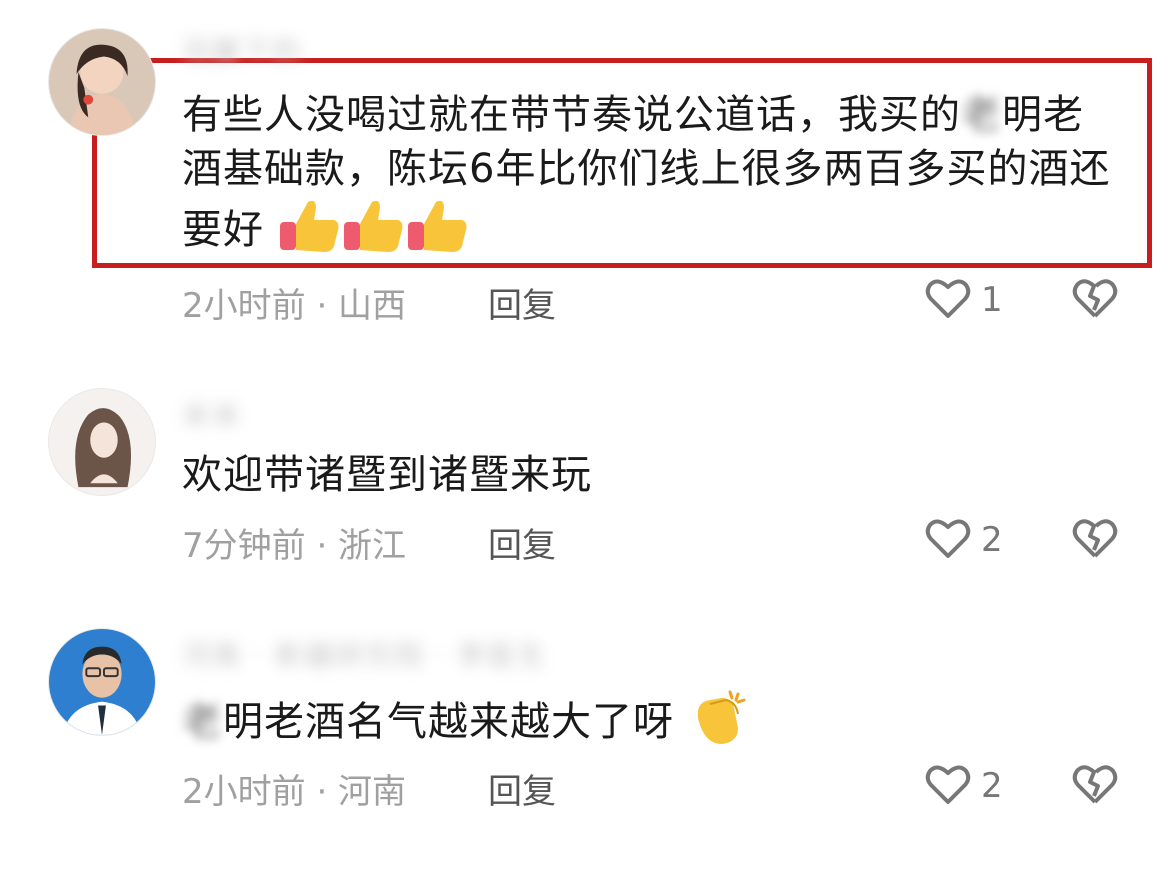 The image size is (1170, 872). I want to click on username: 羽翼下的, so click(242, 50).